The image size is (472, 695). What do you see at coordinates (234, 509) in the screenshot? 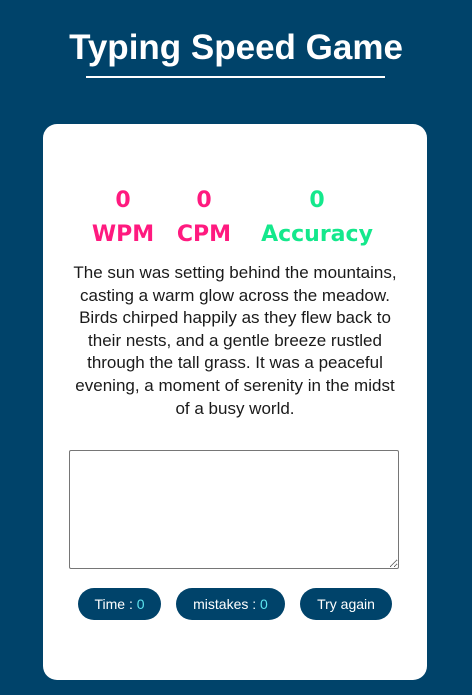
I see `typing-input` at bounding box center [234, 509].